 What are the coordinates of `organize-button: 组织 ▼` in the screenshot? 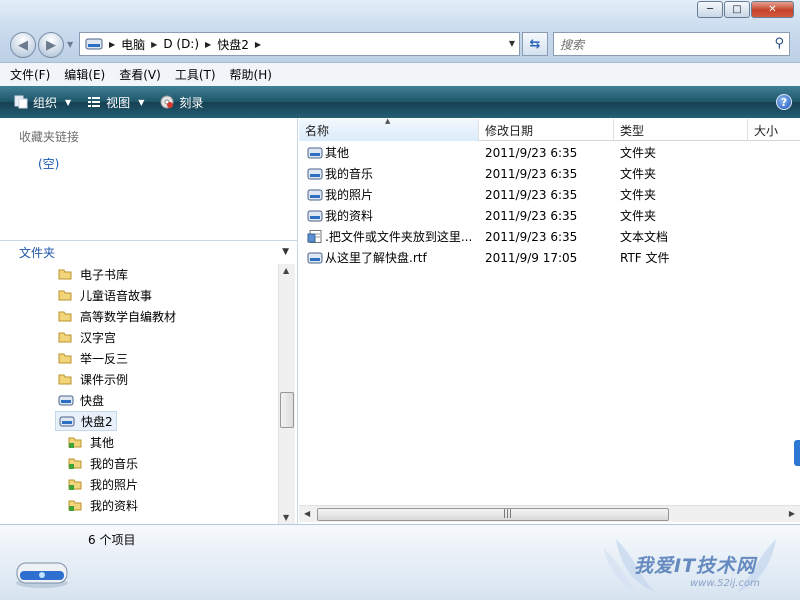 It's located at (42, 102).